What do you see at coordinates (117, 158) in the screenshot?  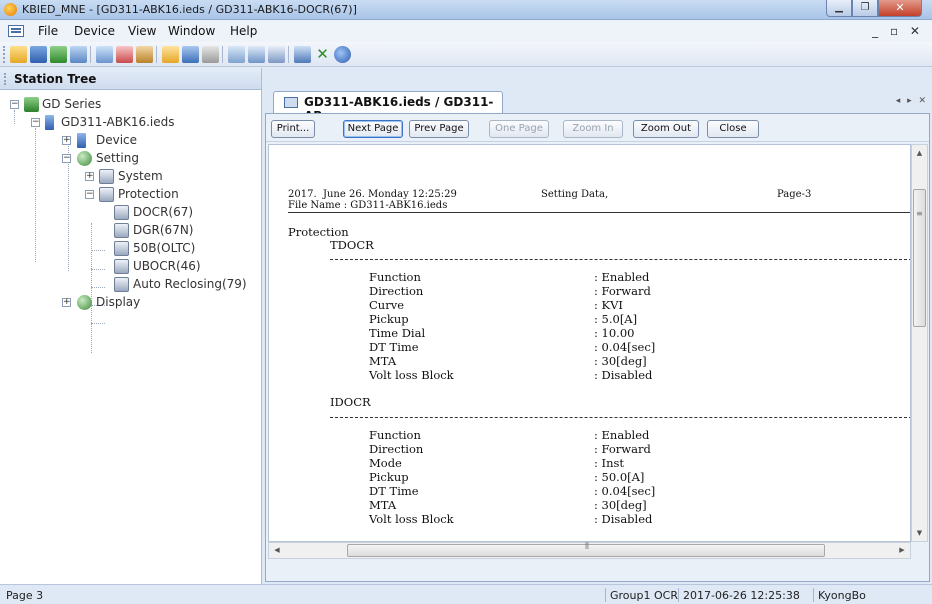 I see `tree-node-label: Setting` at bounding box center [117, 158].